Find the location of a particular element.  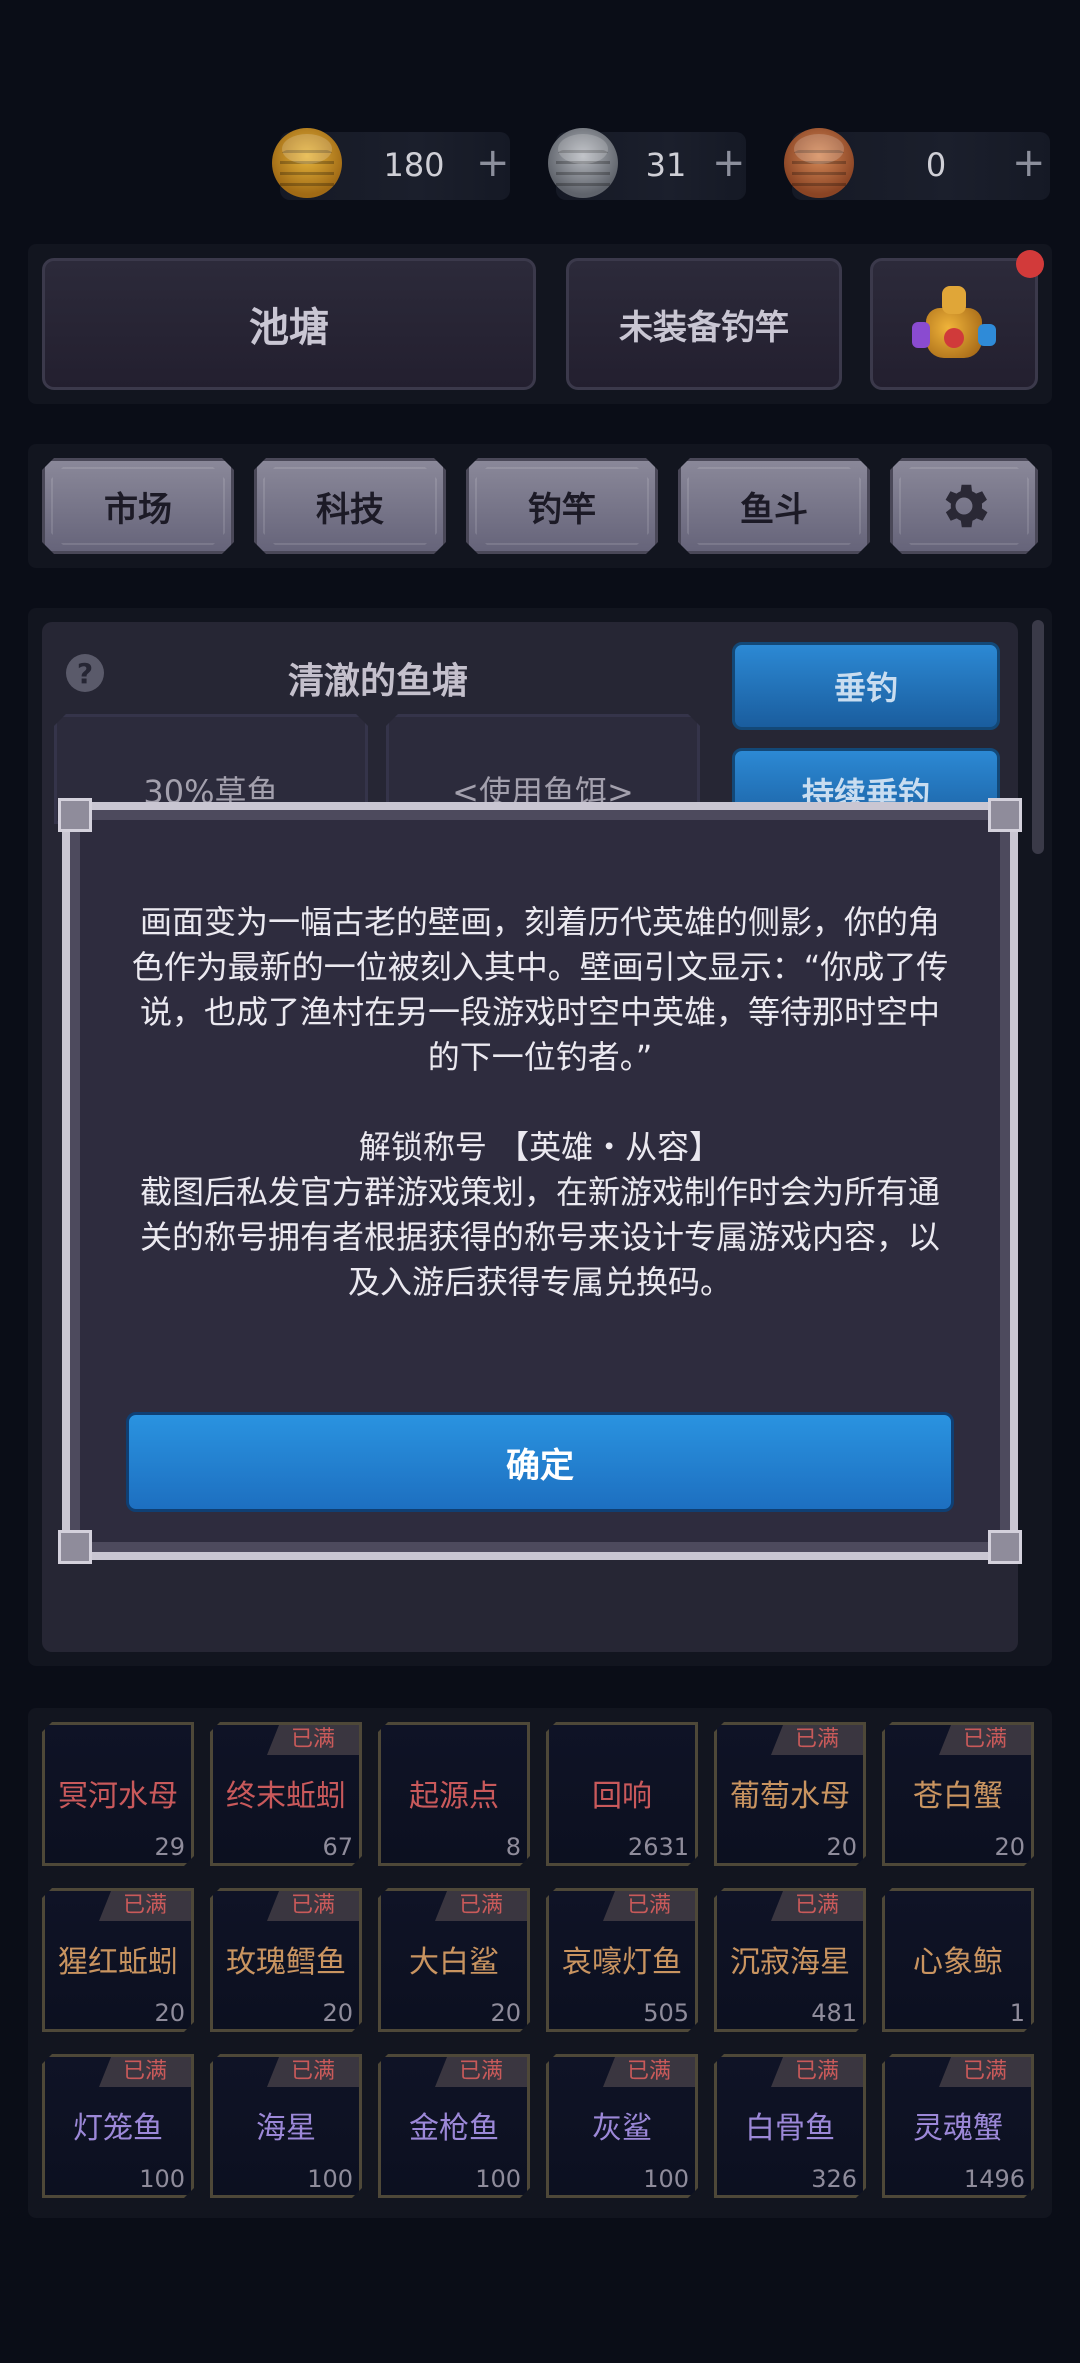

fish-name: 玫瑰鳕鱼 is located at coordinates (286, 1962).